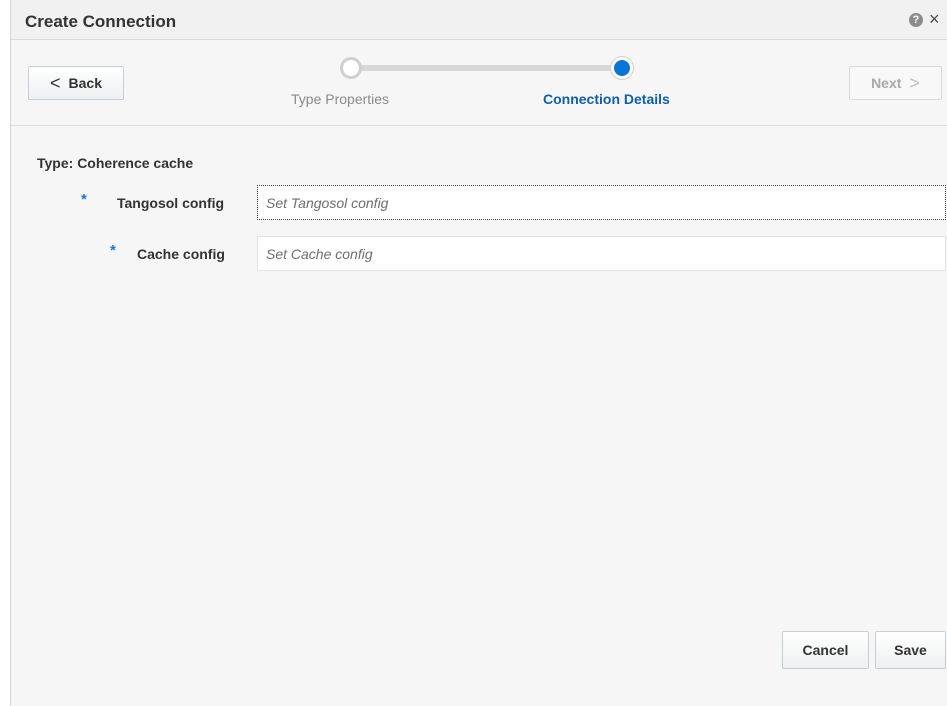 This screenshot has height=706, width=947. I want to click on save-button: Save, so click(910, 650).